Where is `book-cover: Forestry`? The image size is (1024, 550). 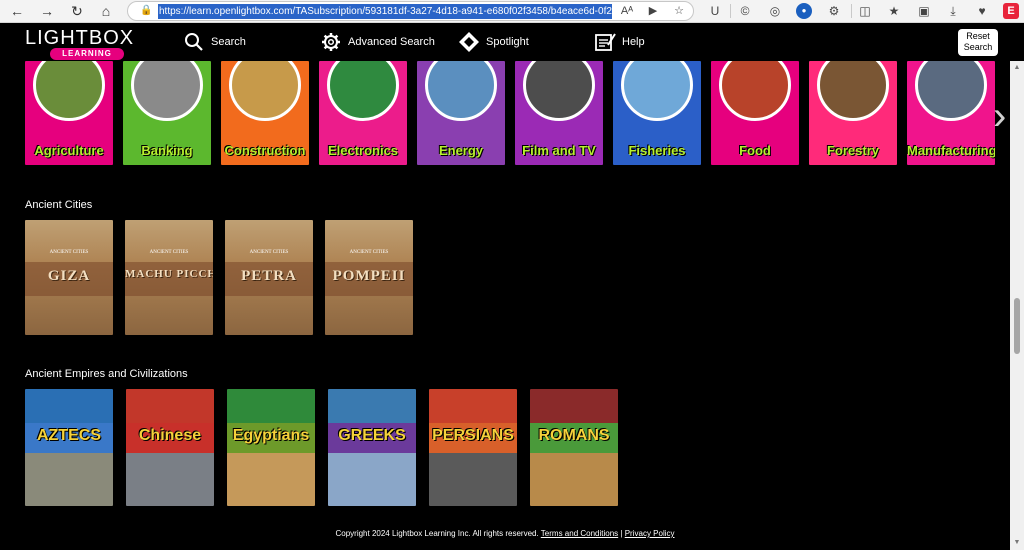
book-cover: Forestry is located at coordinates (853, 113).